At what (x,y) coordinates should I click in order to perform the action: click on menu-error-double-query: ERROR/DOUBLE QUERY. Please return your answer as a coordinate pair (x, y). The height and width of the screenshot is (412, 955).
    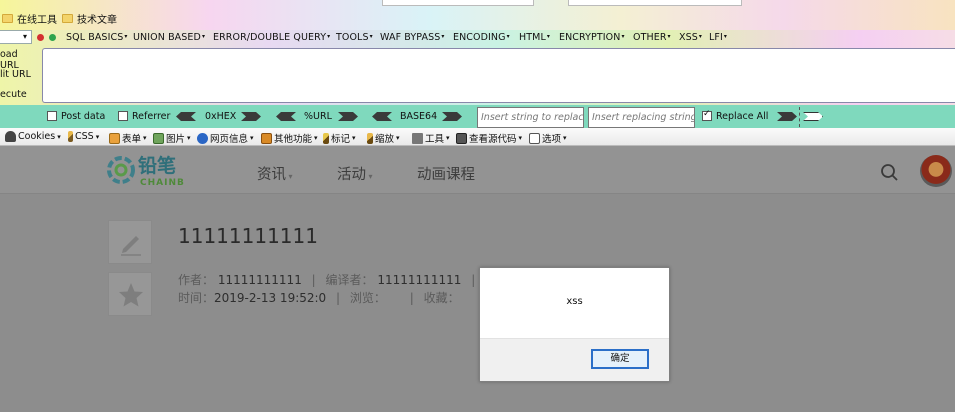
    Looking at the image, I should click on (271, 37).